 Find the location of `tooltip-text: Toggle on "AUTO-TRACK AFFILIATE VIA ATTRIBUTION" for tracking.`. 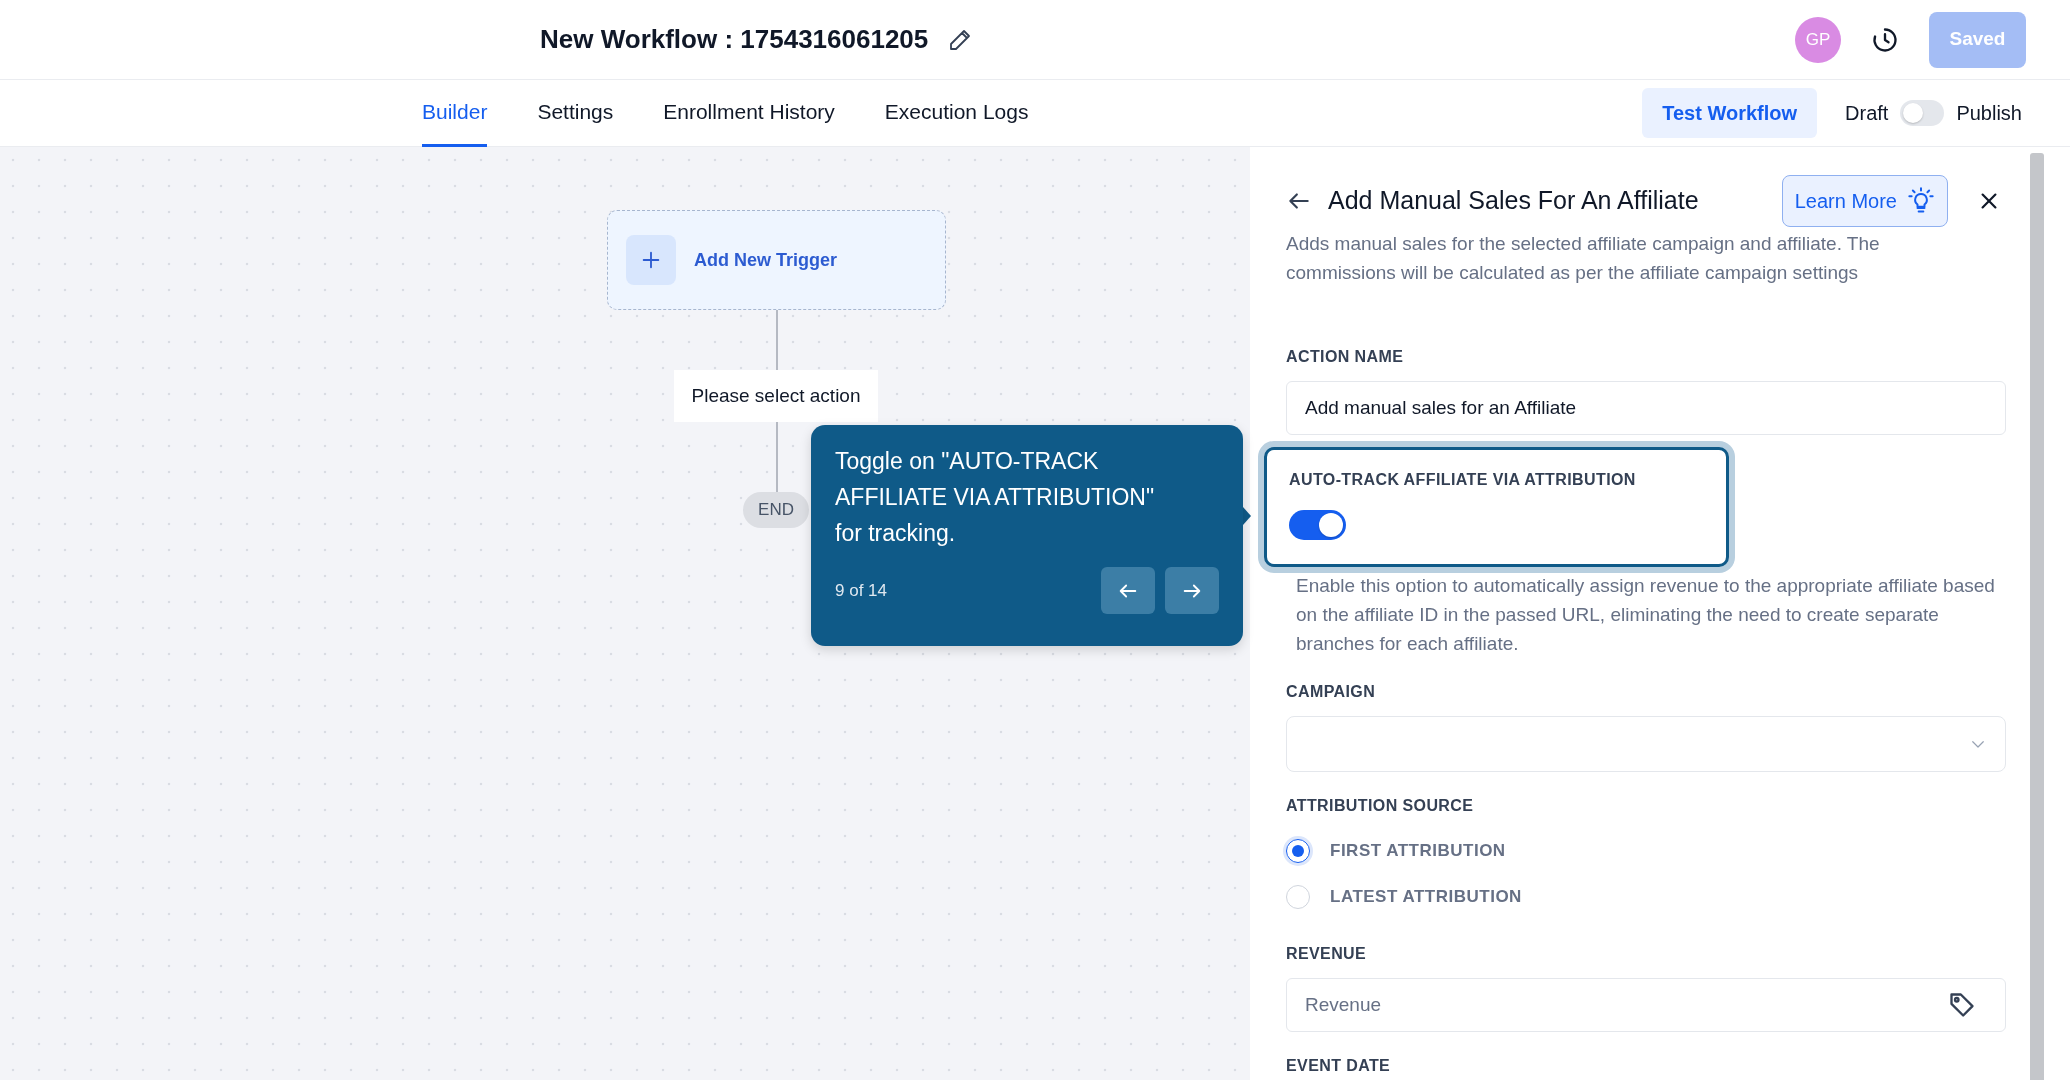

tooltip-text: Toggle on "AUTO-TRACK AFFILIATE VIA ATTRIBUTION" for tracking. is located at coordinates (995, 497).